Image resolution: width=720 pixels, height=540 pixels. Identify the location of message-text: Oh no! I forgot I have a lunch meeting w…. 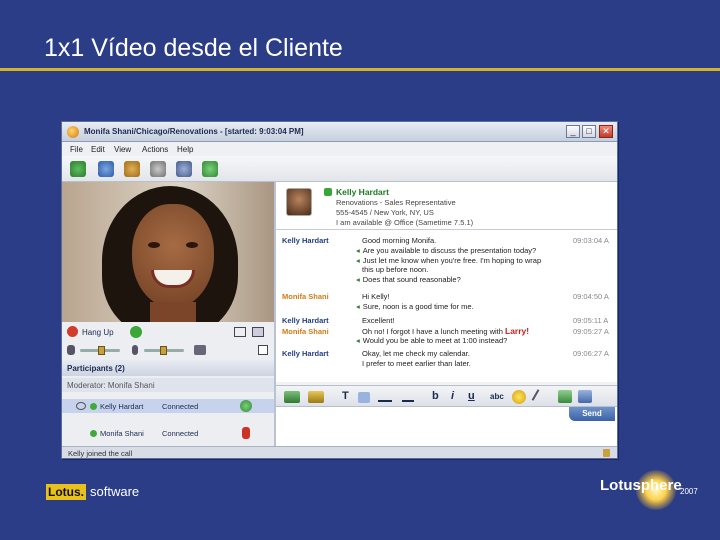
(432, 331).